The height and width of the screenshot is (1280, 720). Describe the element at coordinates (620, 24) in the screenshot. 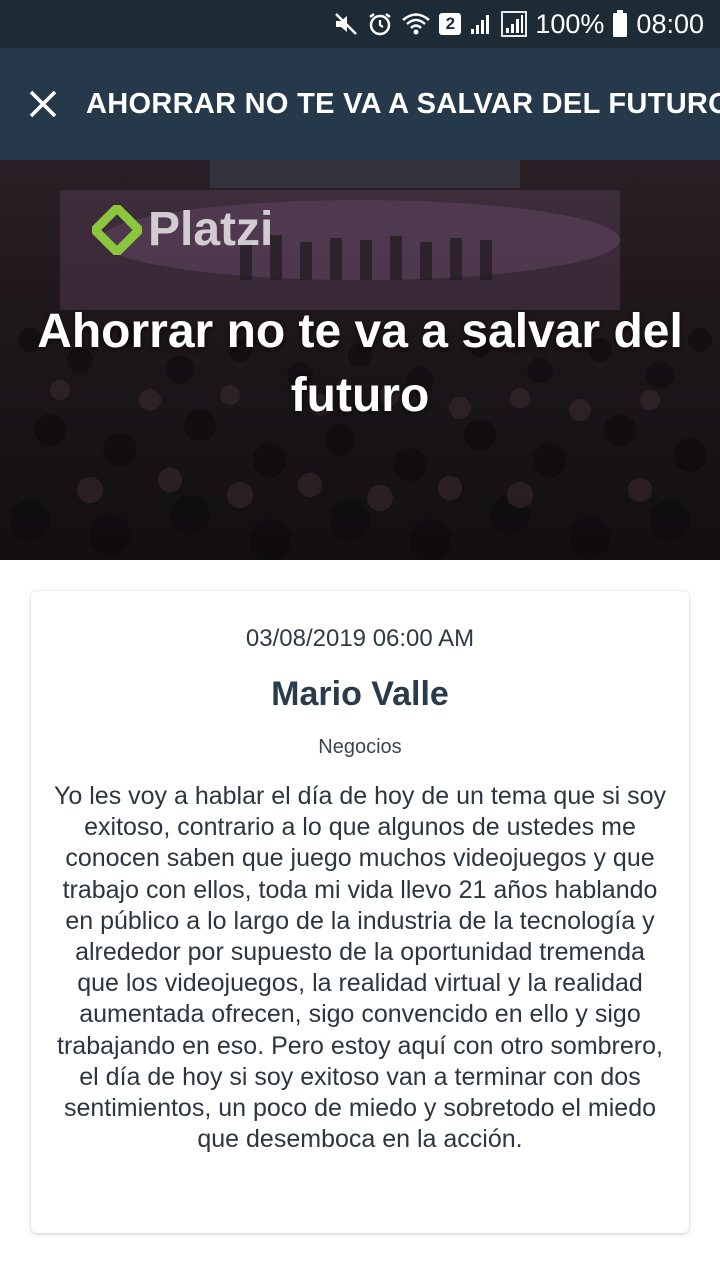

I see `battery-icon` at that location.